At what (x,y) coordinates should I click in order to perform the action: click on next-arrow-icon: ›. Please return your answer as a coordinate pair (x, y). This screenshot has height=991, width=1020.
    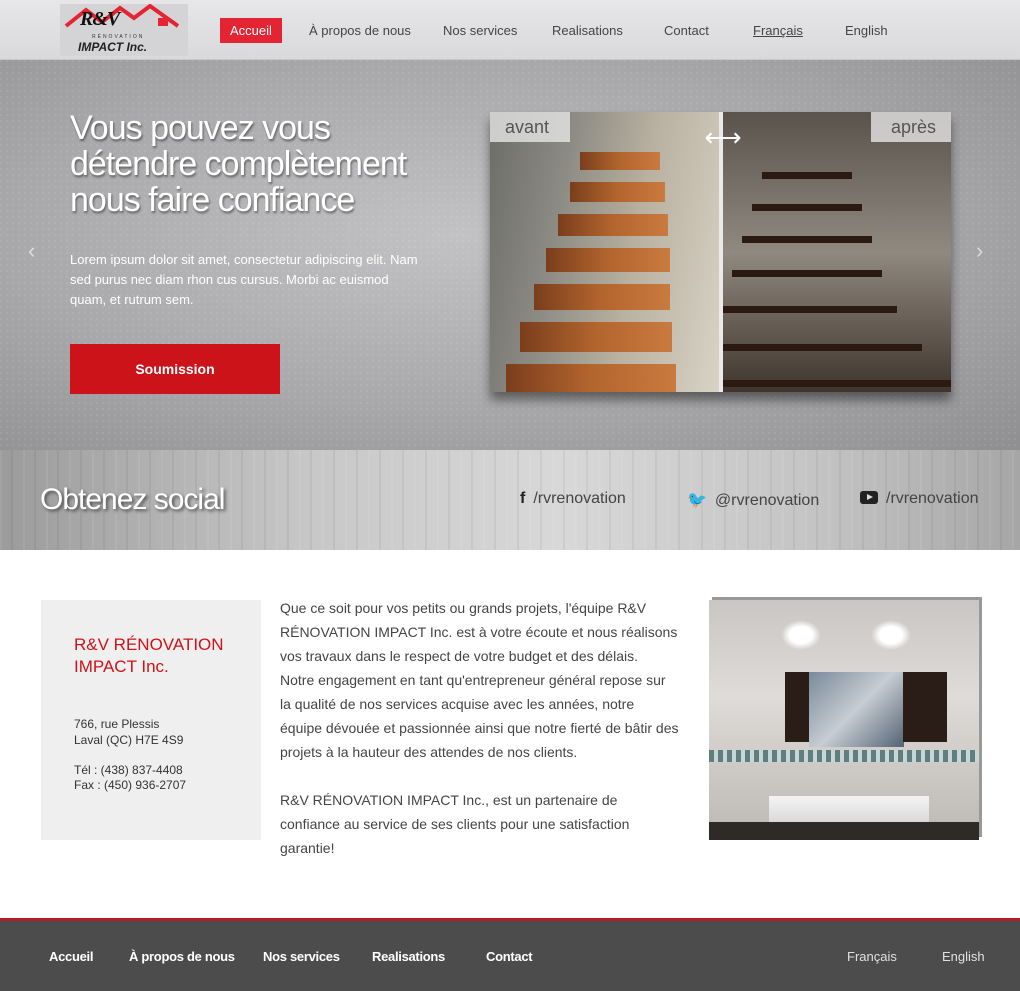
    Looking at the image, I should click on (979, 251).